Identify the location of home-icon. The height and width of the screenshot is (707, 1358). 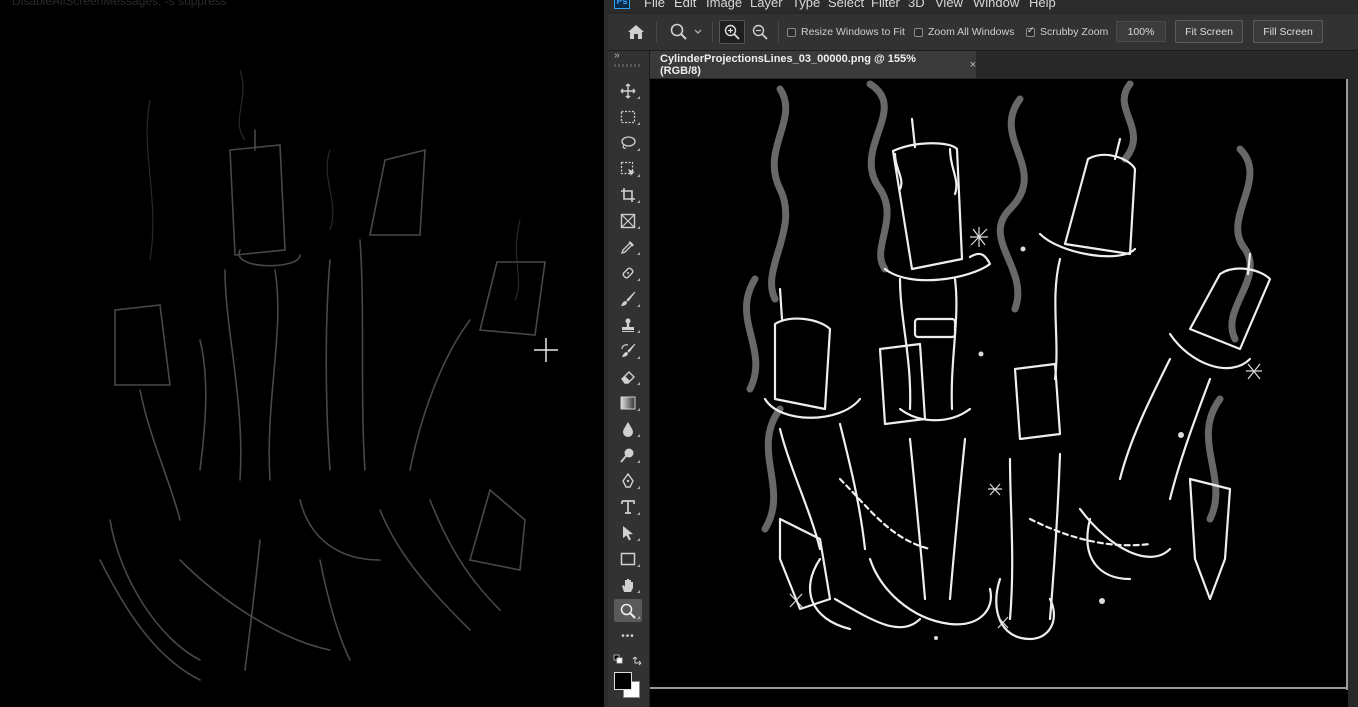
(636, 32).